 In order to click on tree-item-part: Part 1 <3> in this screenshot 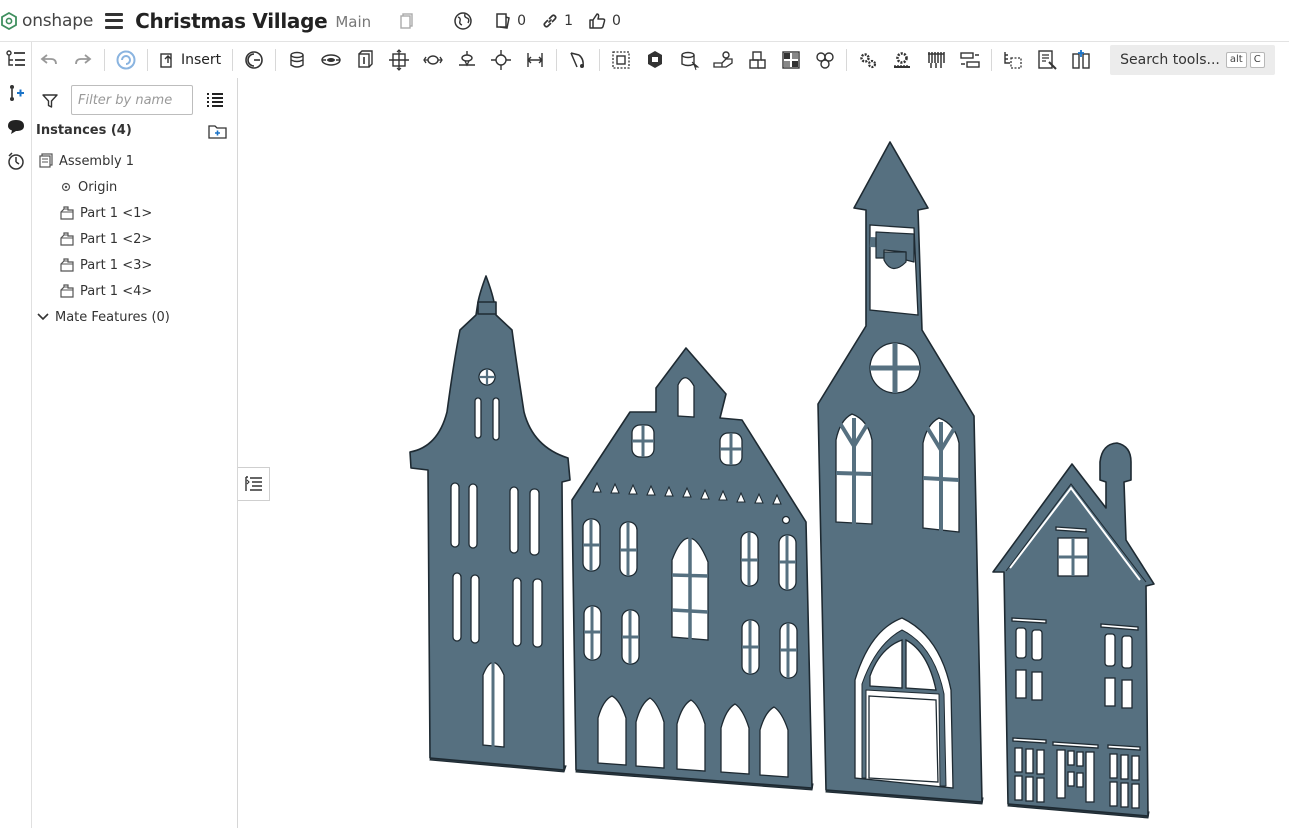, I will do `click(135, 265)`.